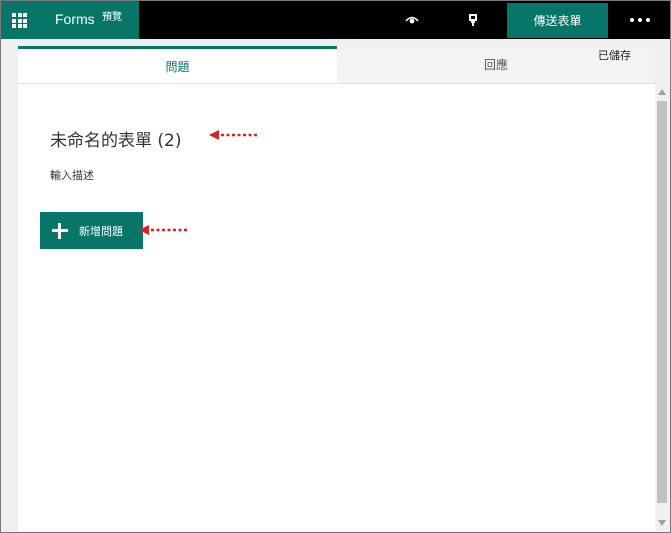 This screenshot has height=533, width=671. I want to click on eye-icon, so click(412, 20).